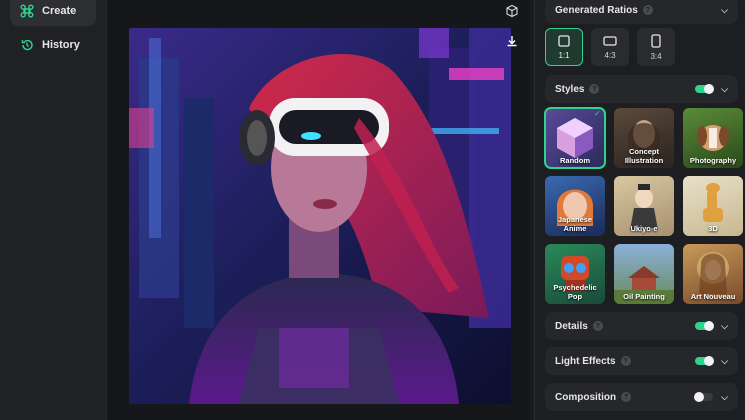  Describe the element at coordinates (644, 138) in the screenshot. I see `style-tile-concept-illustration: Concept Illustration` at that location.